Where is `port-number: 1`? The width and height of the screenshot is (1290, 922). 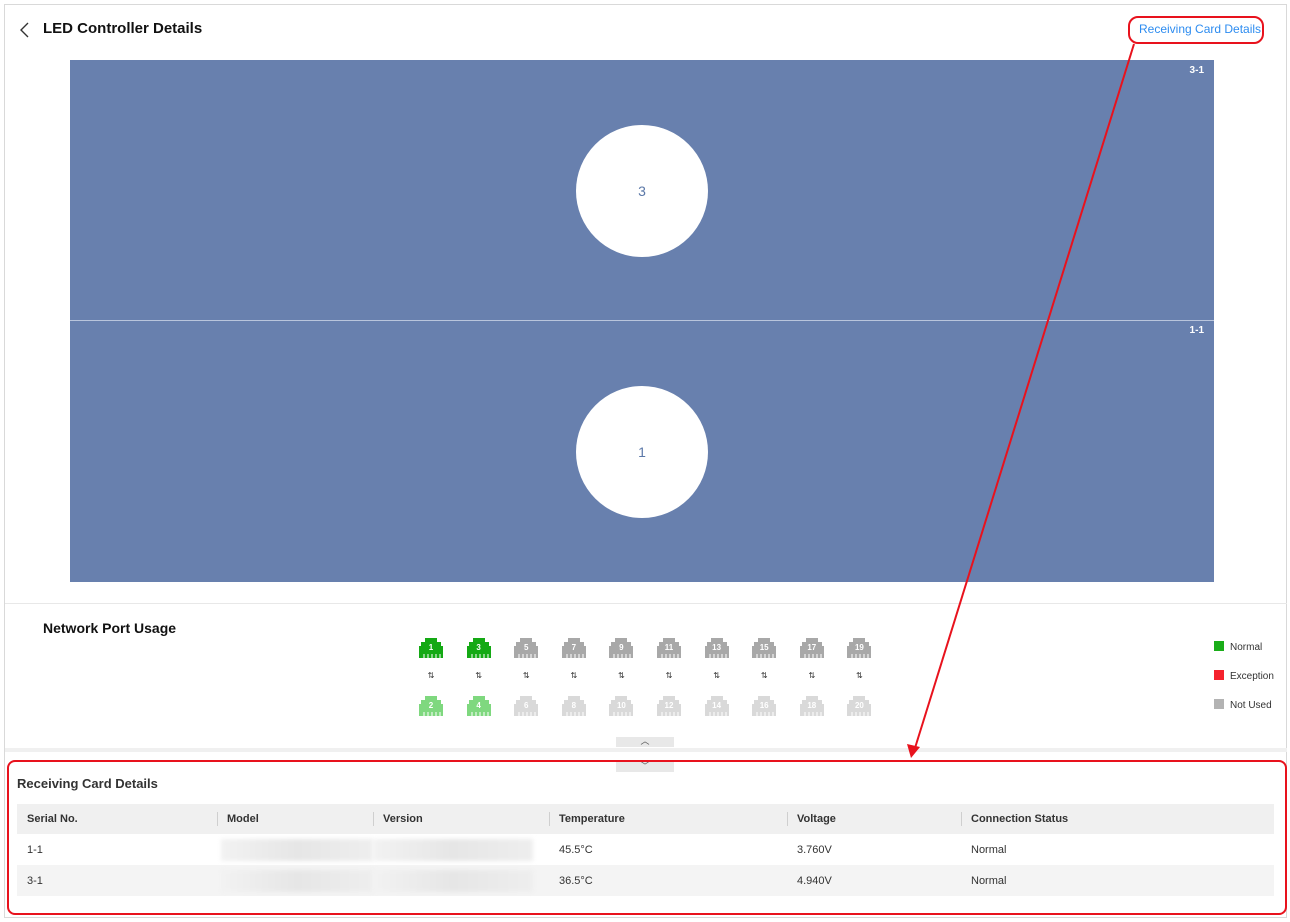
port-number: 1 is located at coordinates (431, 647).